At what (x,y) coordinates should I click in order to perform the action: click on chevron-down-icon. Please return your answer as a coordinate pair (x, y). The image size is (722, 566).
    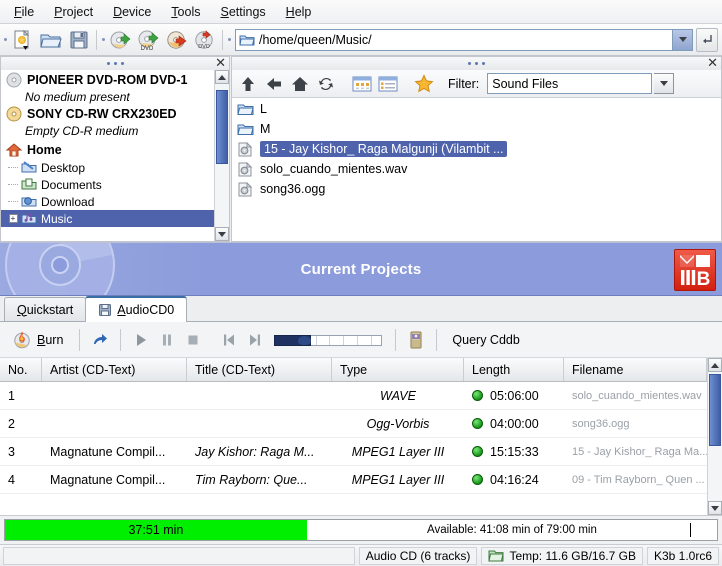
    Looking at the image, I should click on (682, 39).